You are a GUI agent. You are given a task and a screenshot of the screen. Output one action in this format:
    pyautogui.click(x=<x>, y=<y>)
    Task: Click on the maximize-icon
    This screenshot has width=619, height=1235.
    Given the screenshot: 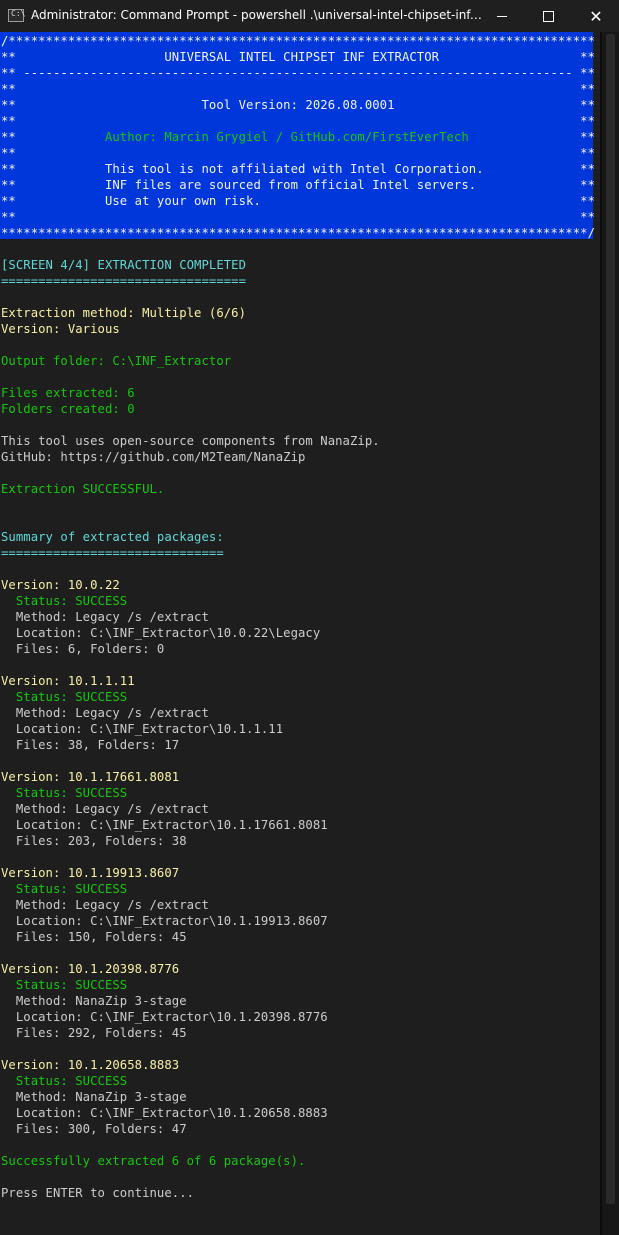 What is the action you would take?
    pyautogui.click(x=548, y=16)
    